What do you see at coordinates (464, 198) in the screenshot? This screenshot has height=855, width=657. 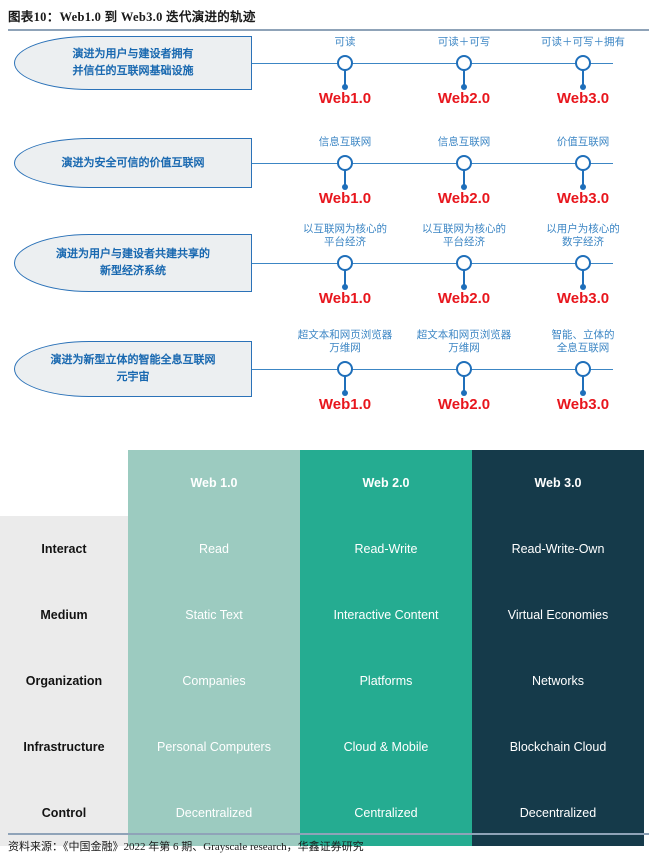 I see `node-version-label-2-2: Web2.0` at bounding box center [464, 198].